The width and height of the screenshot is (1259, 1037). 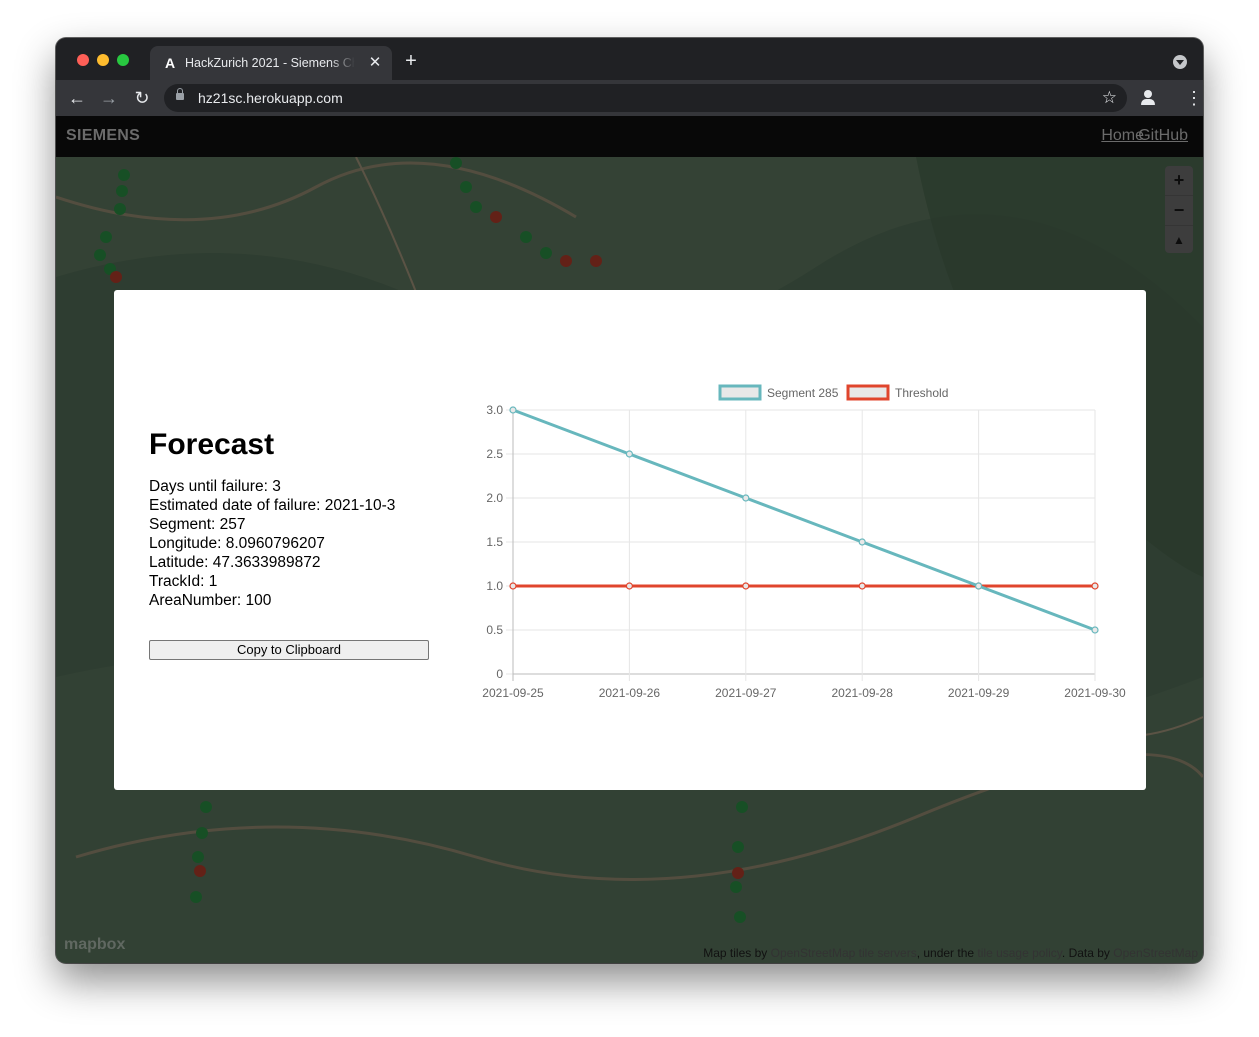 What do you see at coordinates (1155, 953) in the screenshot?
I see `attribution-link-osm: OpenStreetMap` at bounding box center [1155, 953].